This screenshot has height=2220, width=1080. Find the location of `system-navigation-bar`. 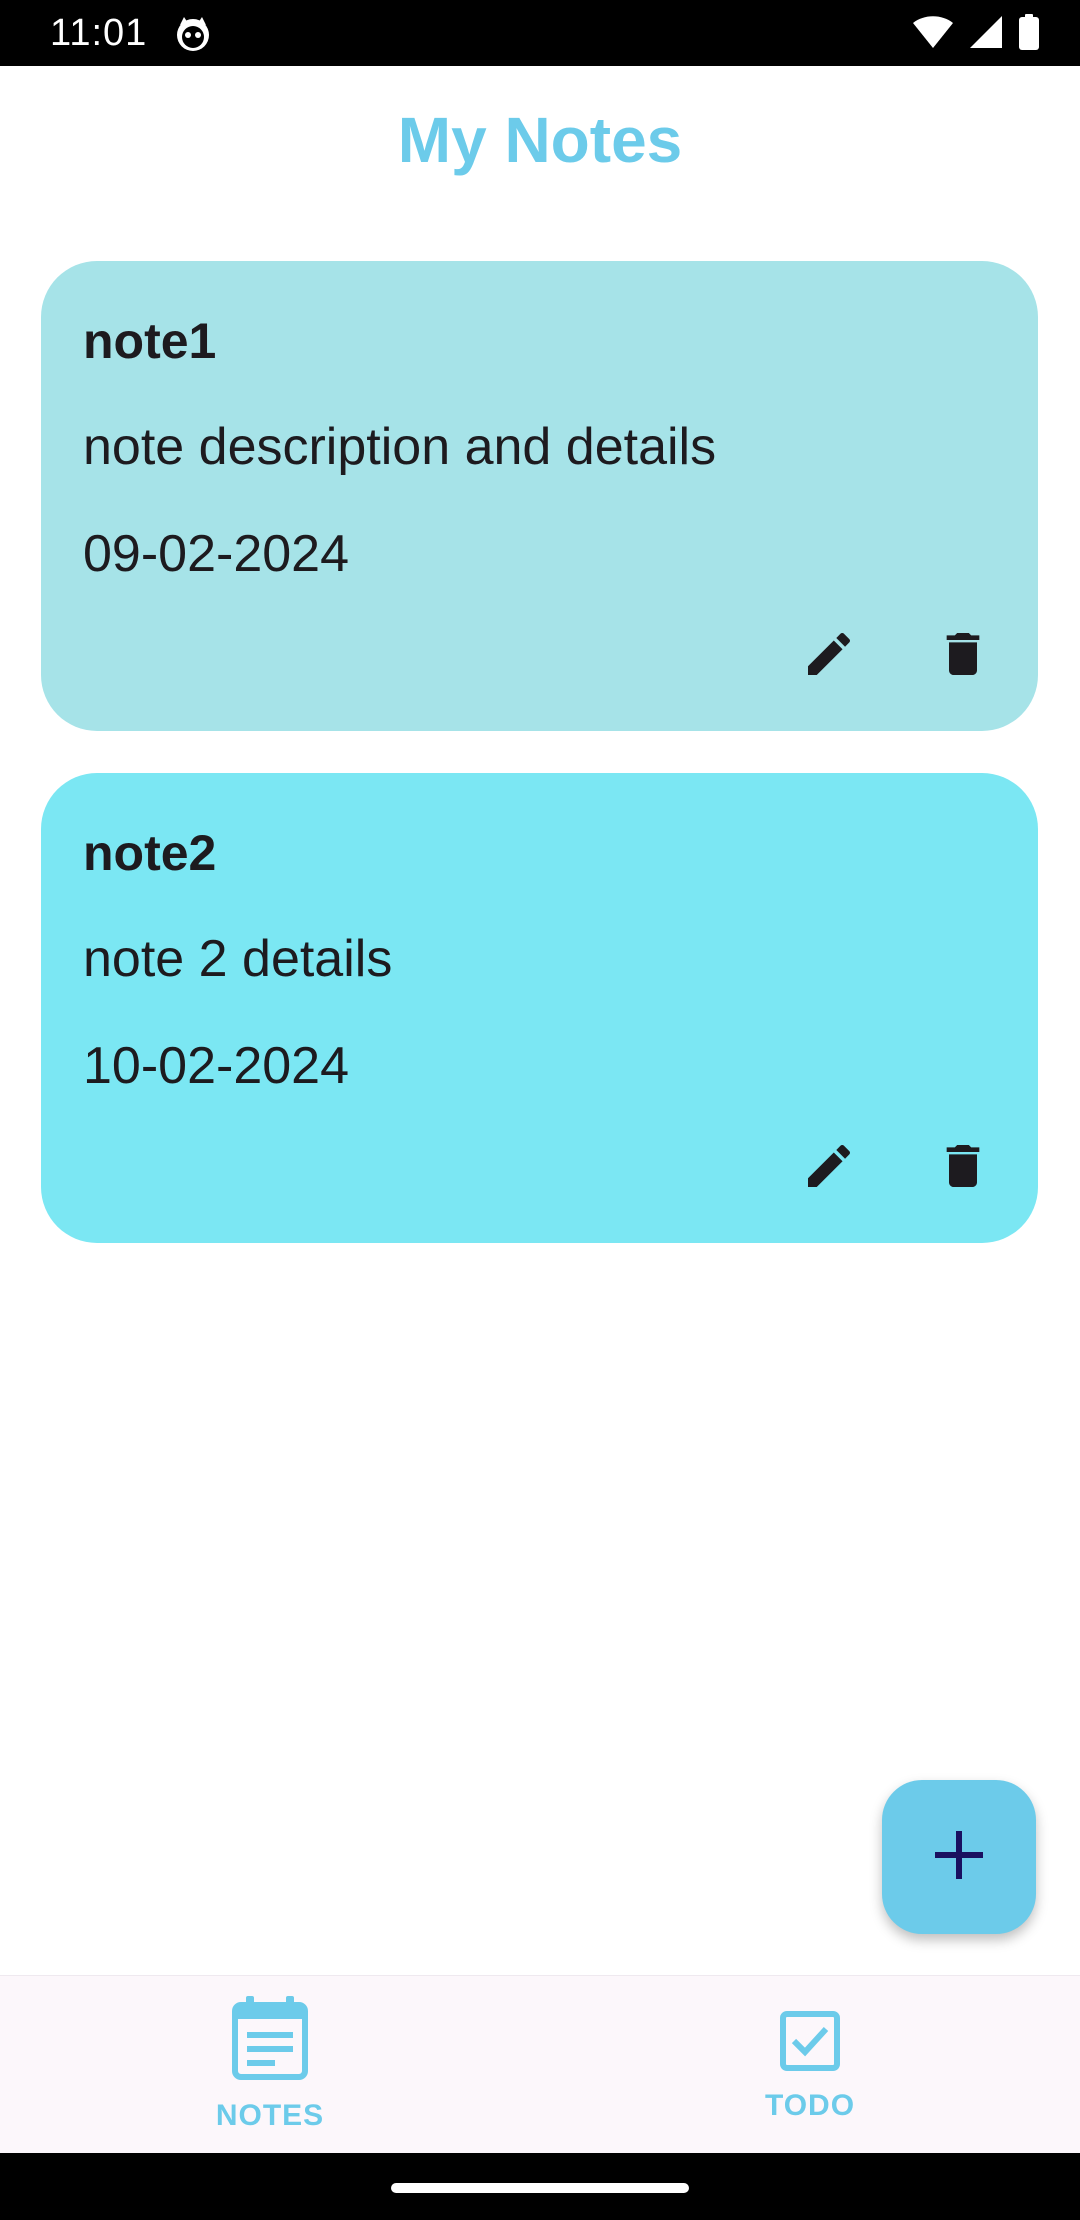

system-navigation-bar is located at coordinates (540, 2186).